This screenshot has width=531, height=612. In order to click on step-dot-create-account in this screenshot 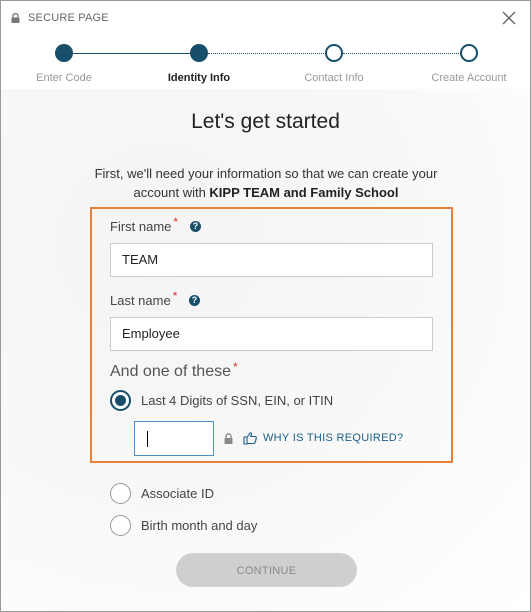, I will do `click(469, 53)`.